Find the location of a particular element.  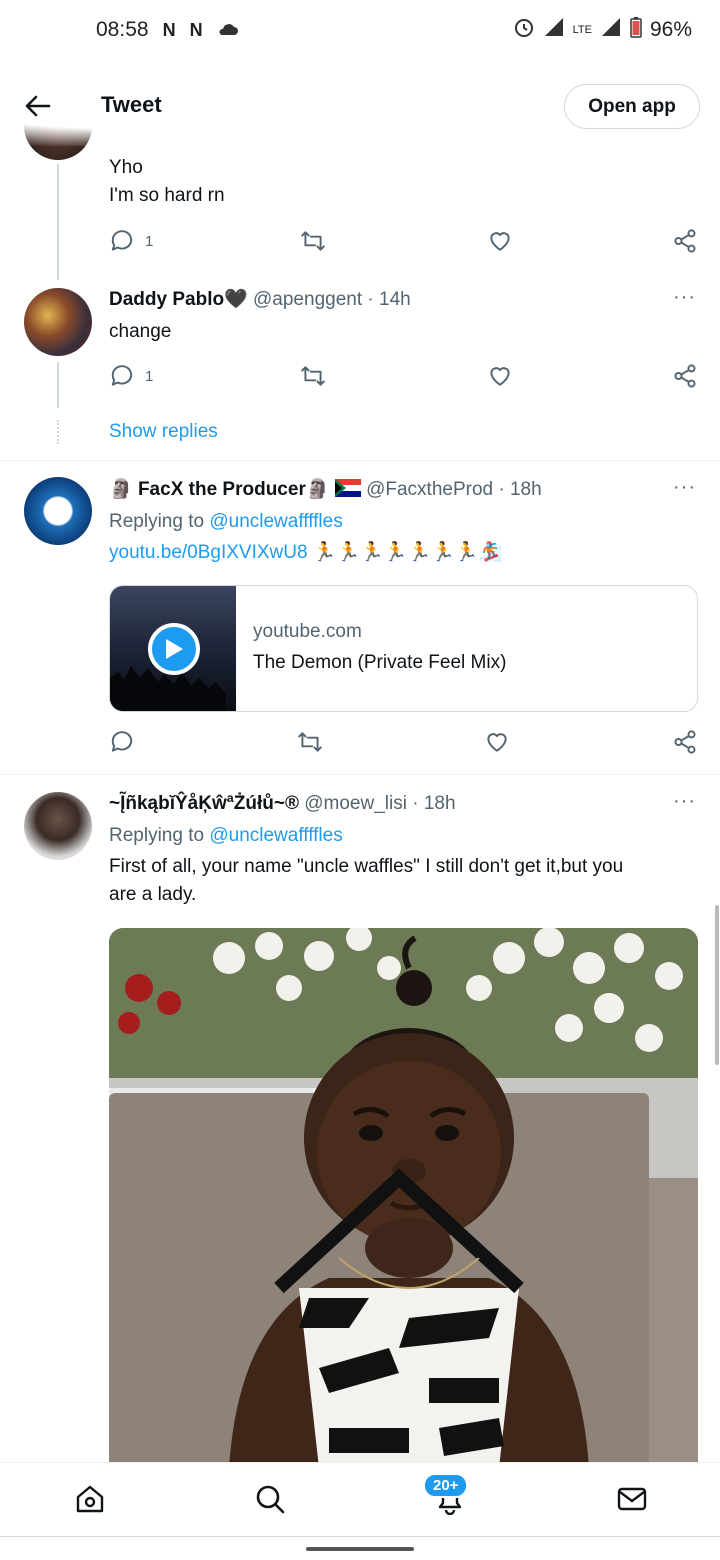

home-icon is located at coordinates (90, 1499).